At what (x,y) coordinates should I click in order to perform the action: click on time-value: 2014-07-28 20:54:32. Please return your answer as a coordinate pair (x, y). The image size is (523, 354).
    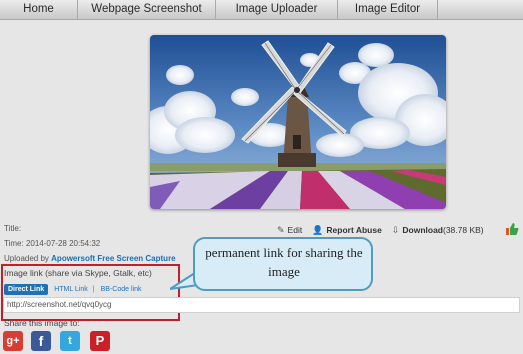
    Looking at the image, I should click on (63, 243).